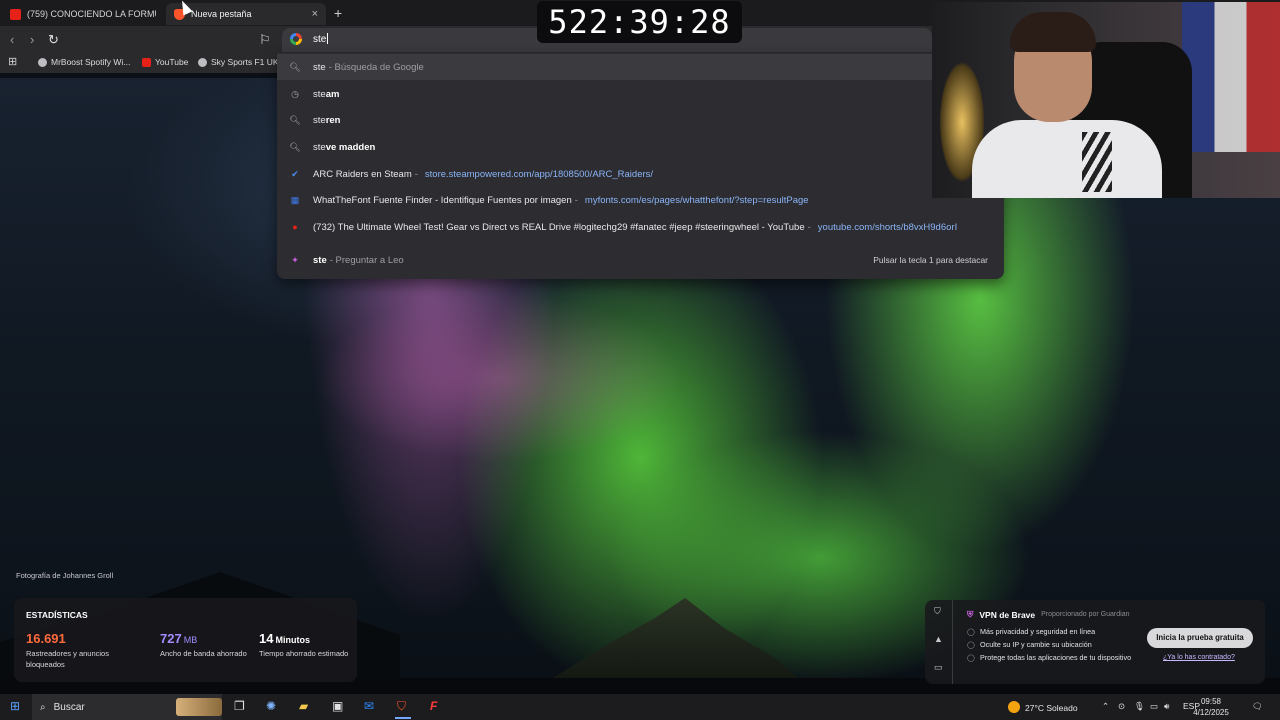 Image resolution: width=1280 pixels, height=720 pixels. Describe the element at coordinates (238, 62) in the screenshot. I see `bookmark-sky-sports: Sky Sports F1 UK` at that location.